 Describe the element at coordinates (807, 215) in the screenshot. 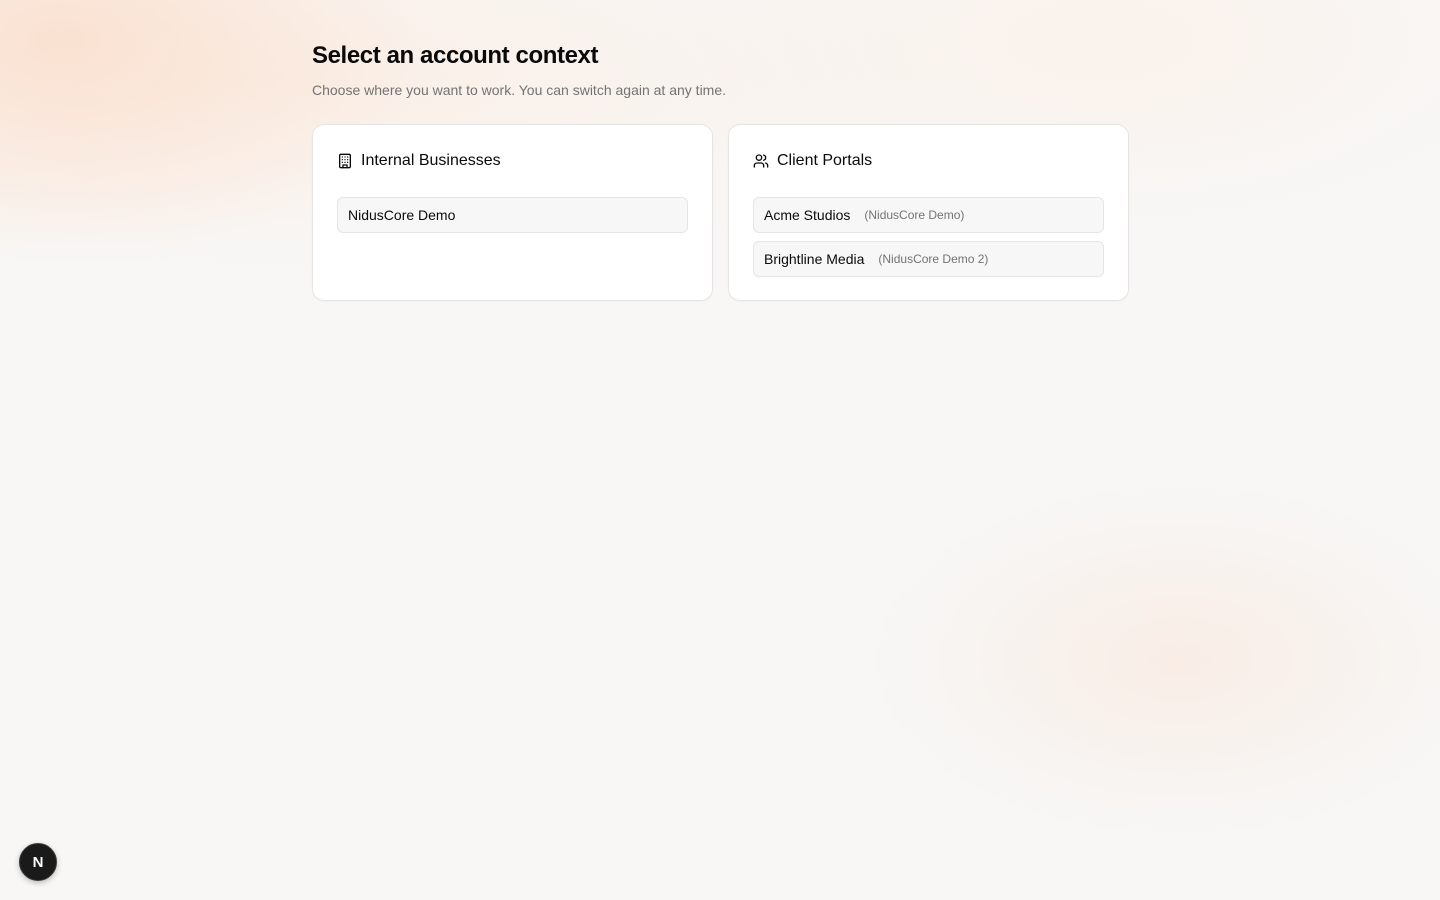

I see `account-name: Acme Studios` at that location.